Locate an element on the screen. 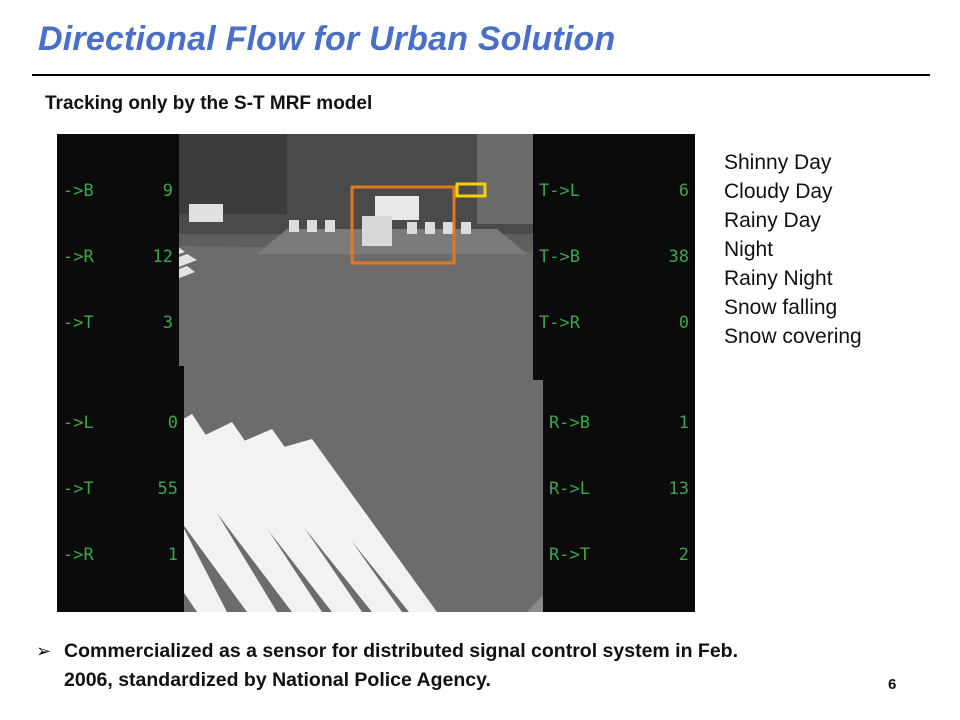 This screenshot has width=960, height=720. counter-top-right: T->L 6 T->B 38 T->R 0 is located at coordinates (614, 257).